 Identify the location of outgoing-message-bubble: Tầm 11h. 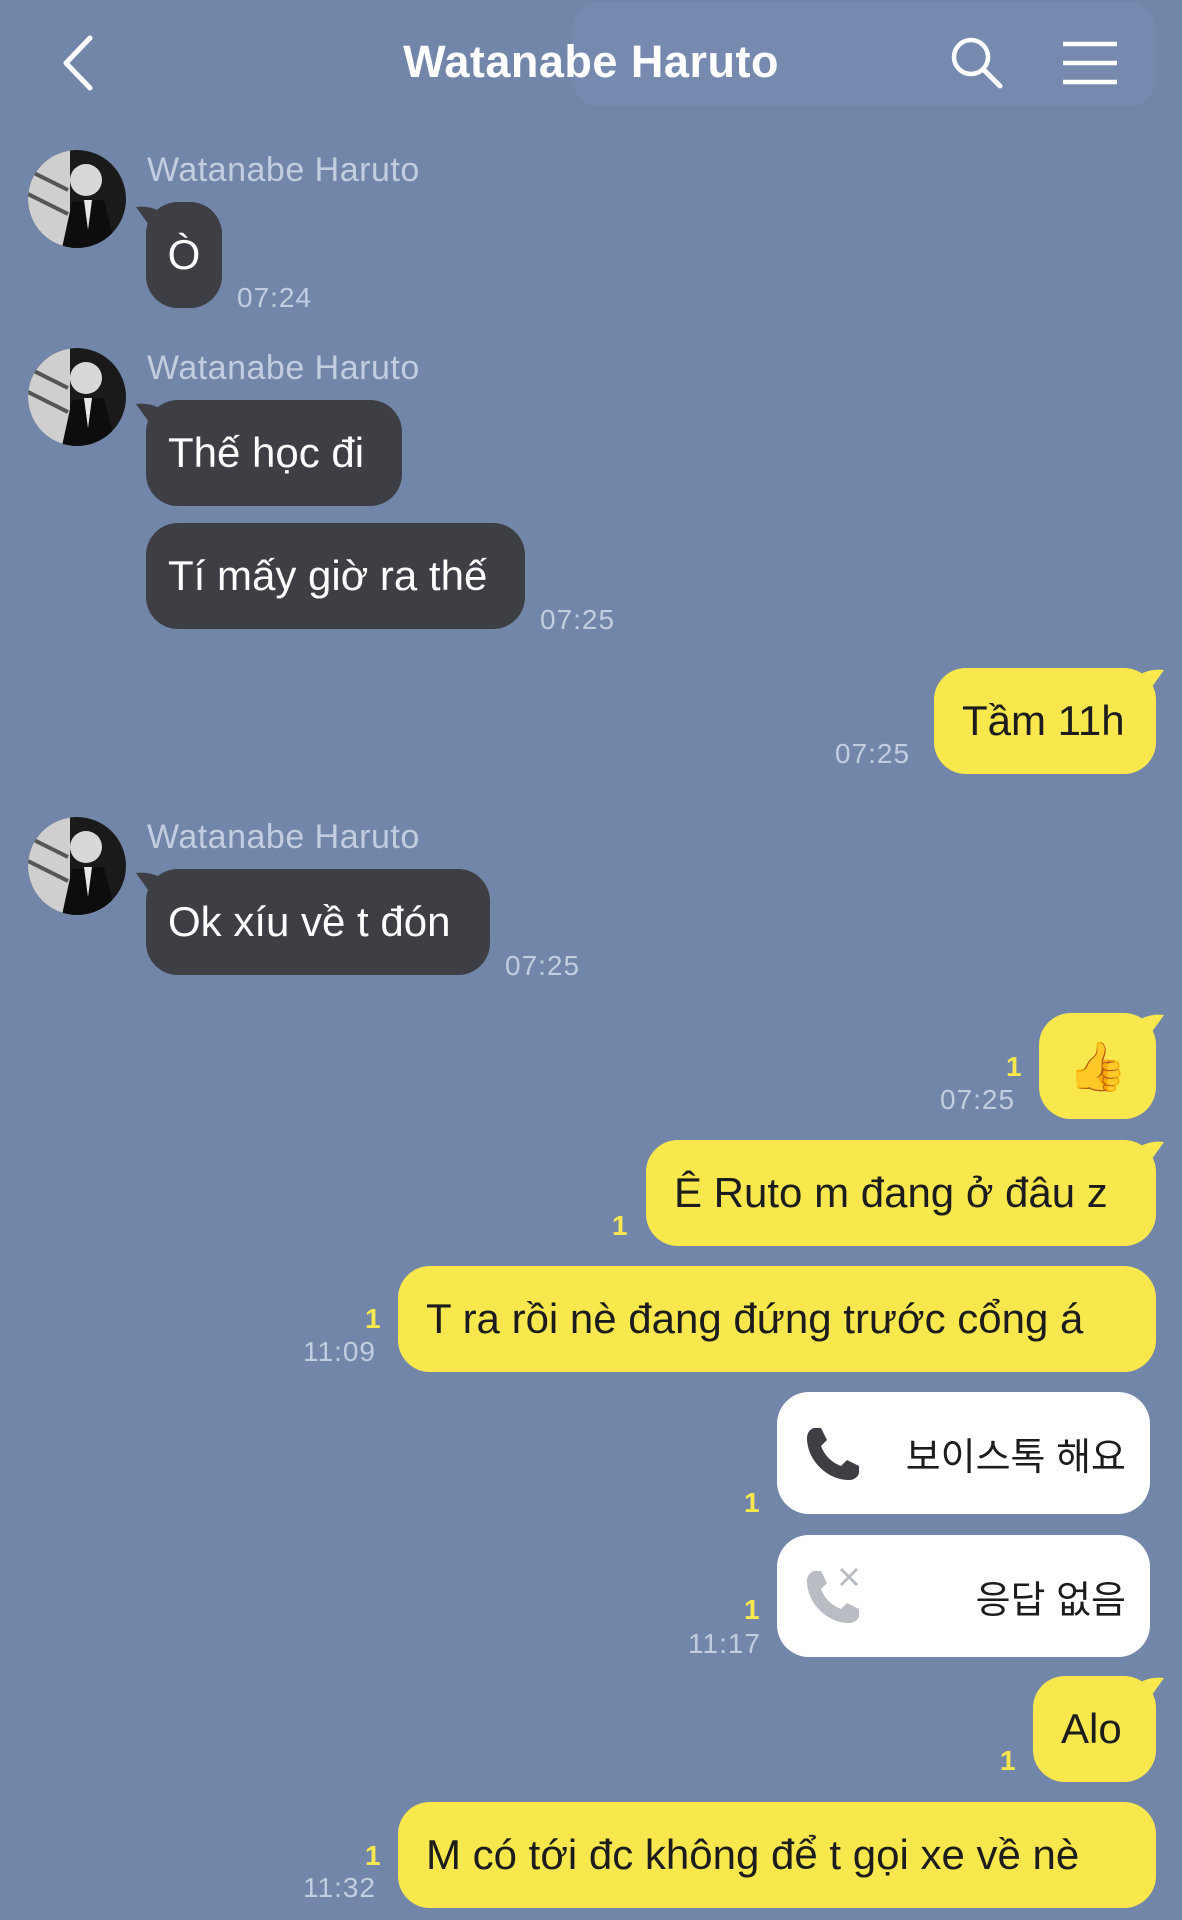
(1045, 721).